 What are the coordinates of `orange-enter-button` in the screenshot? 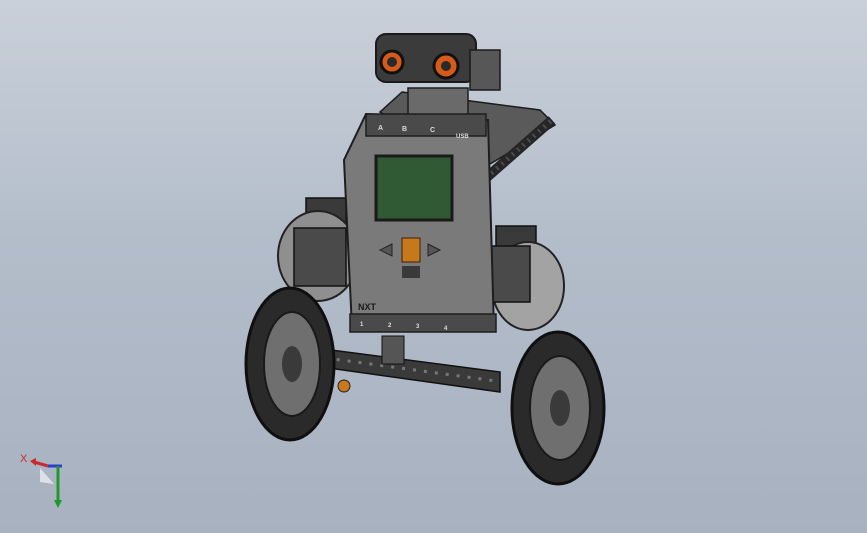 It's located at (411, 250).